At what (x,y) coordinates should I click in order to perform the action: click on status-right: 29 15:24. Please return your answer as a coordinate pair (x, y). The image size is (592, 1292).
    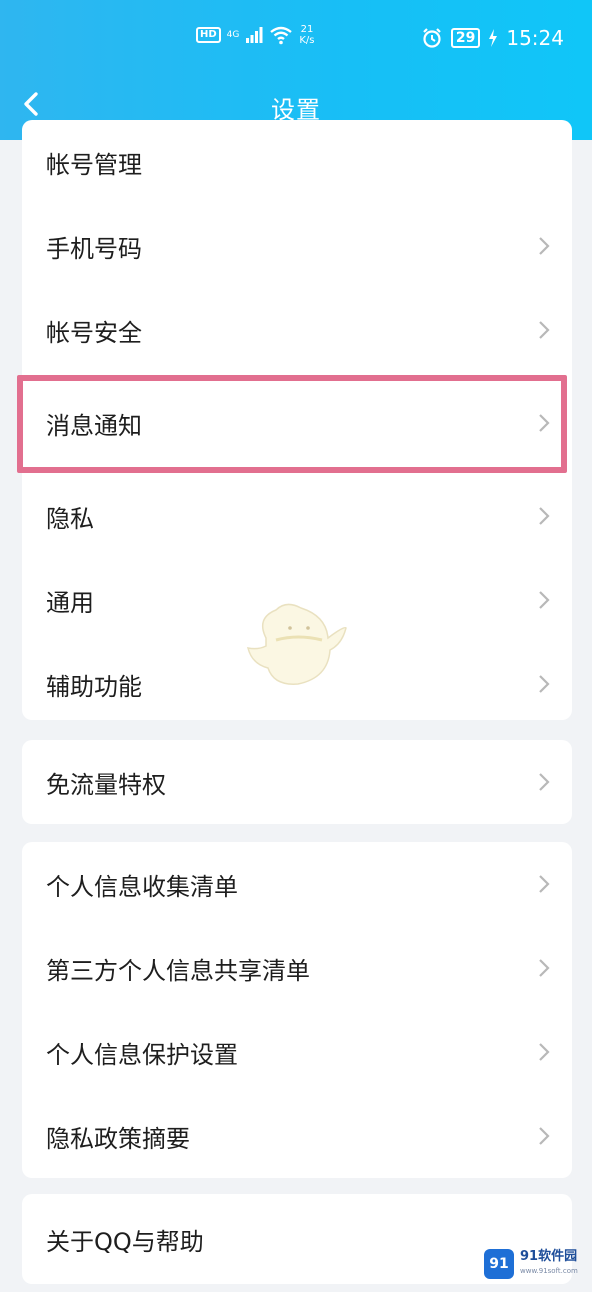
    Looking at the image, I should click on (492, 38).